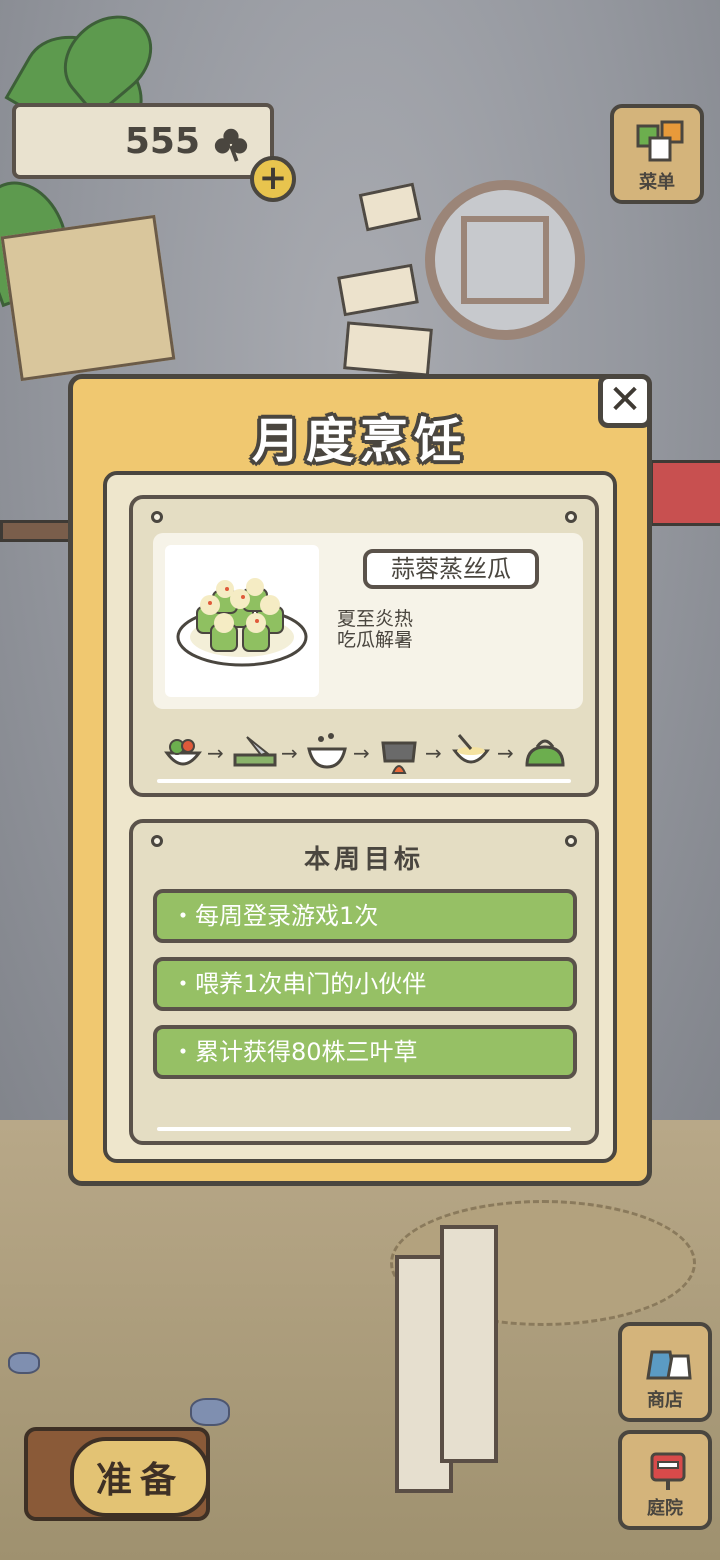  I want to click on cooking-steps: → → → → →, so click(368, 752).